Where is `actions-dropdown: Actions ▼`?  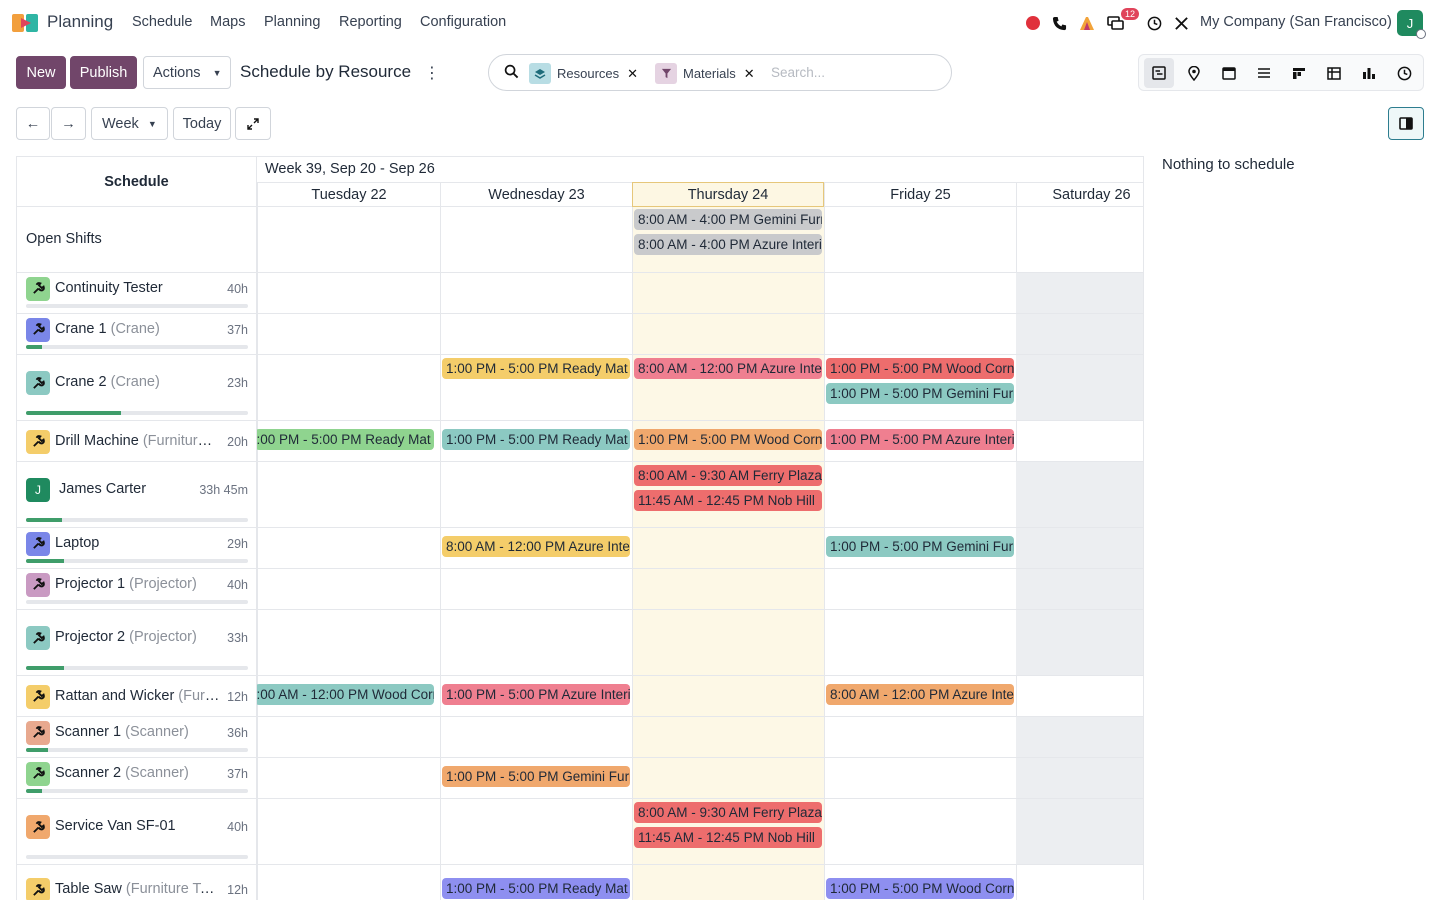 actions-dropdown: Actions ▼ is located at coordinates (187, 72).